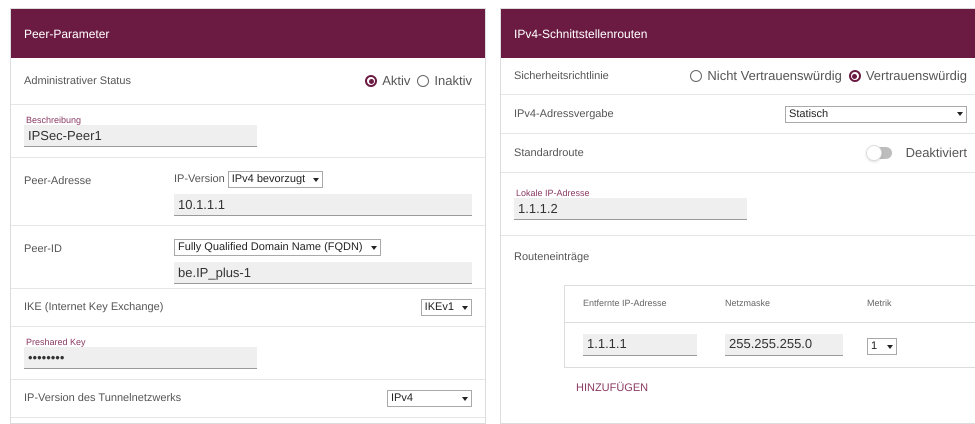 This screenshot has height=424, width=975. Describe the element at coordinates (612, 388) in the screenshot. I see `add-link: HINZUFÜGEN` at that location.